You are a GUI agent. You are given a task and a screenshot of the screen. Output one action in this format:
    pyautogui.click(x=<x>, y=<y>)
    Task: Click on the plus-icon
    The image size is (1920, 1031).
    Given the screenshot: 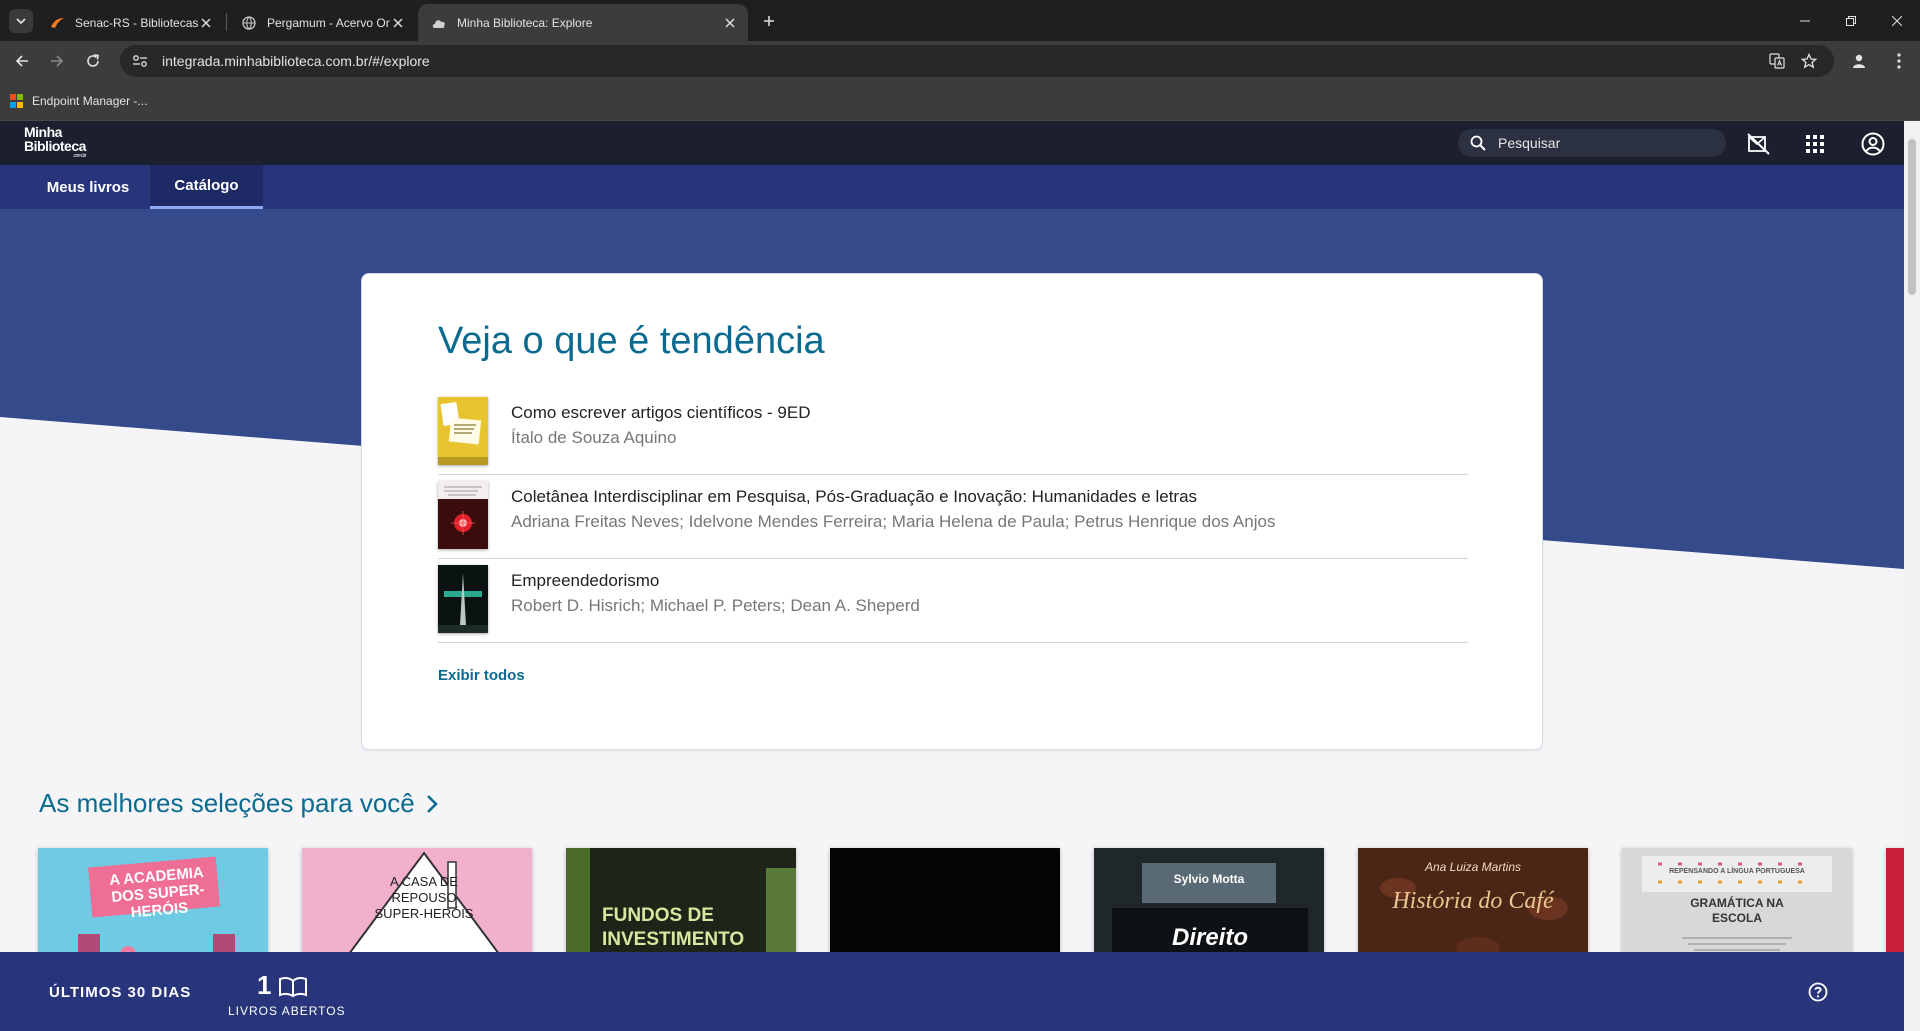 What is the action you would take?
    pyautogui.click(x=769, y=21)
    